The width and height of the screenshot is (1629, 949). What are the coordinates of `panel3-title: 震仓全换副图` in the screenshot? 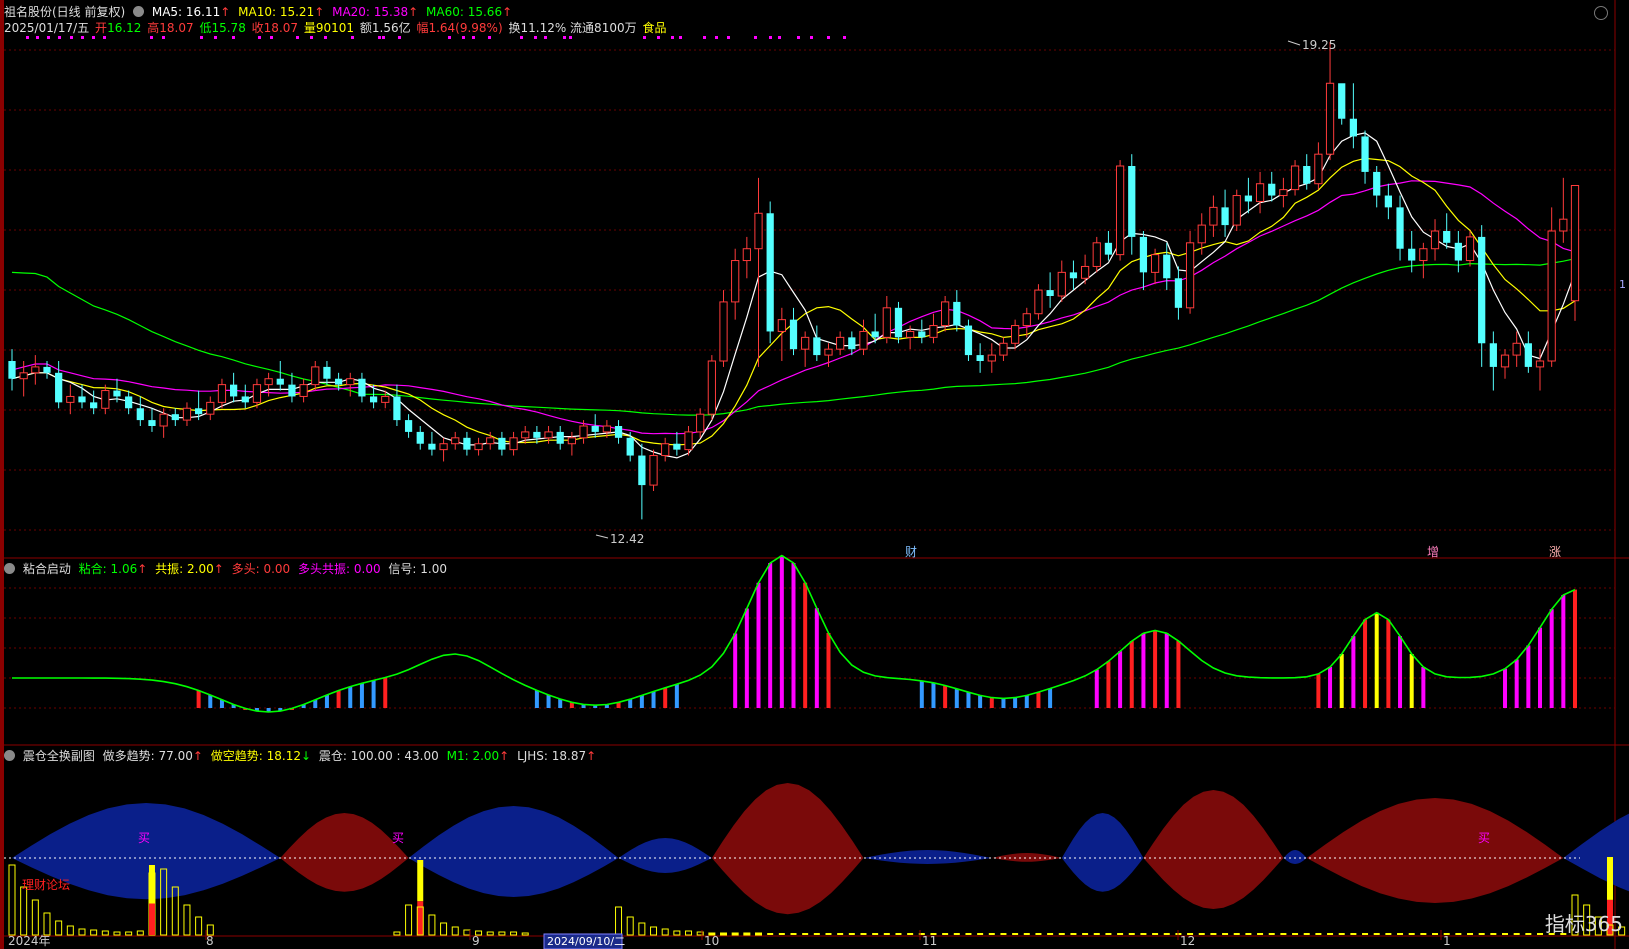 It's located at (59, 756).